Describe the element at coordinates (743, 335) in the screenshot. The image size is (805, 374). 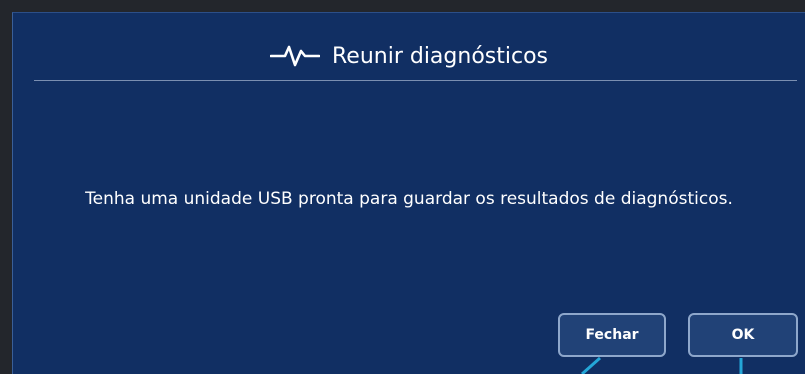
I see `ok-button: OK` at that location.